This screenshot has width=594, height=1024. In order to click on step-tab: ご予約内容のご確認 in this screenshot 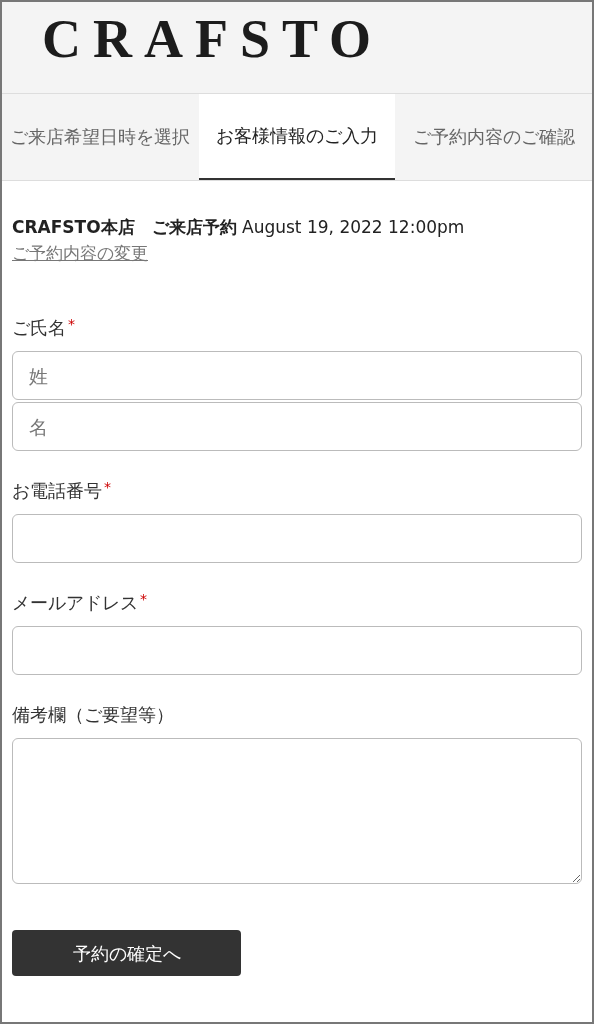, I will do `click(493, 137)`.